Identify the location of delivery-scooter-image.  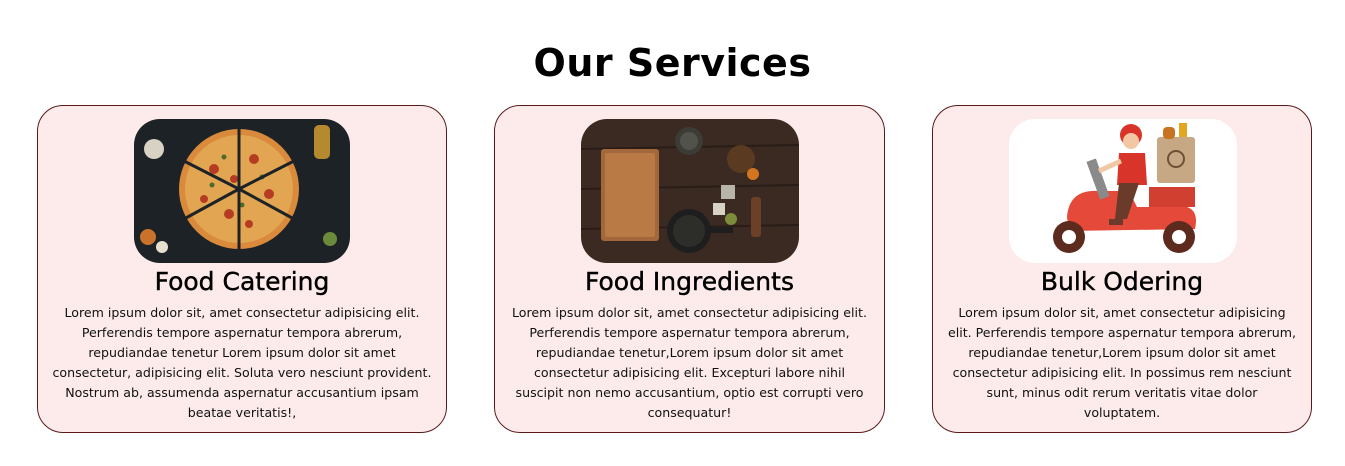
(1123, 191).